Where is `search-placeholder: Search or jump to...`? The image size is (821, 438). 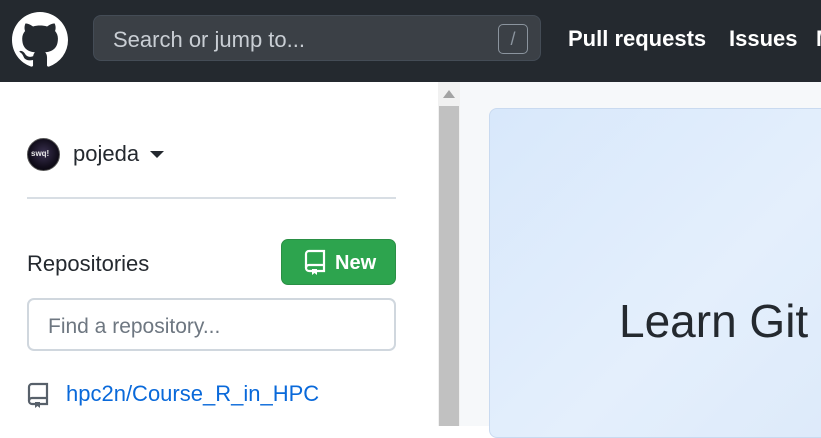 search-placeholder: Search or jump to... is located at coordinates (209, 39).